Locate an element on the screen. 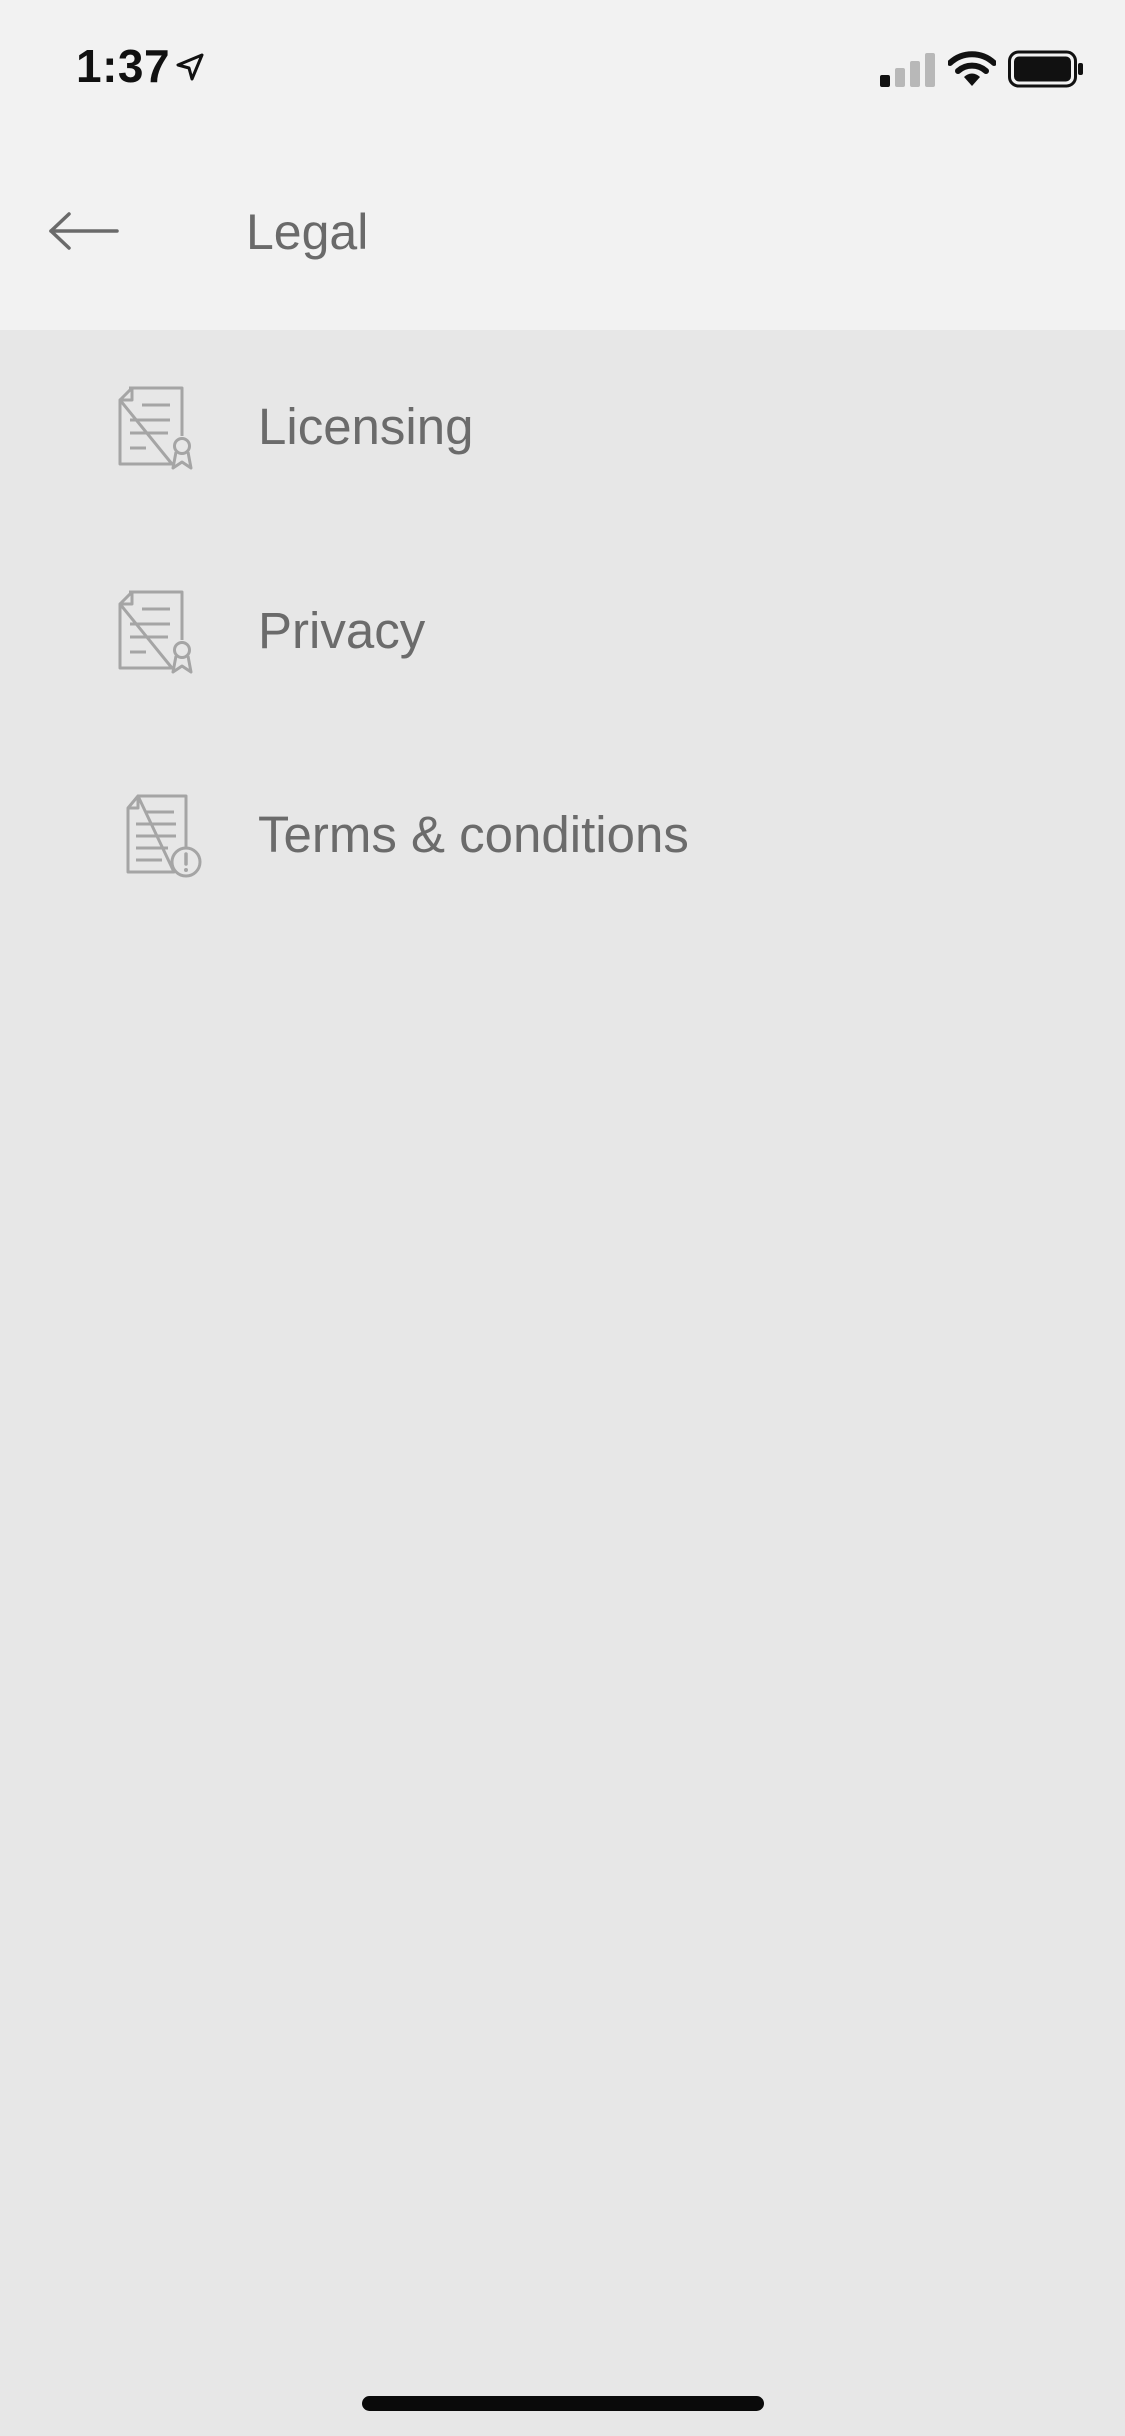  list-item-privacy: Privacy is located at coordinates (562, 636).